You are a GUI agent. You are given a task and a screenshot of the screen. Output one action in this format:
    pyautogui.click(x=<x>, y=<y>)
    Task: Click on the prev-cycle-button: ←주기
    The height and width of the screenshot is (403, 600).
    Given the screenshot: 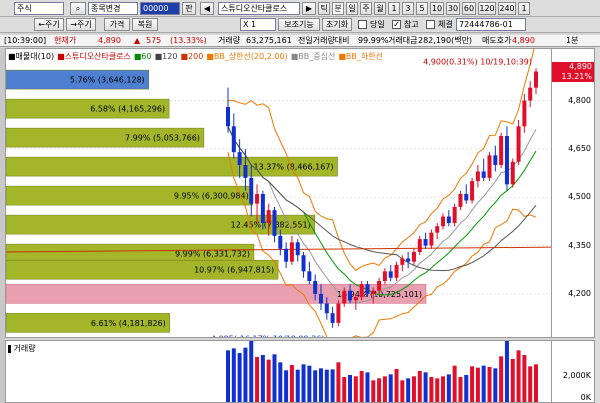 What is the action you would take?
    pyautogui.click(x=49, y=24)
    